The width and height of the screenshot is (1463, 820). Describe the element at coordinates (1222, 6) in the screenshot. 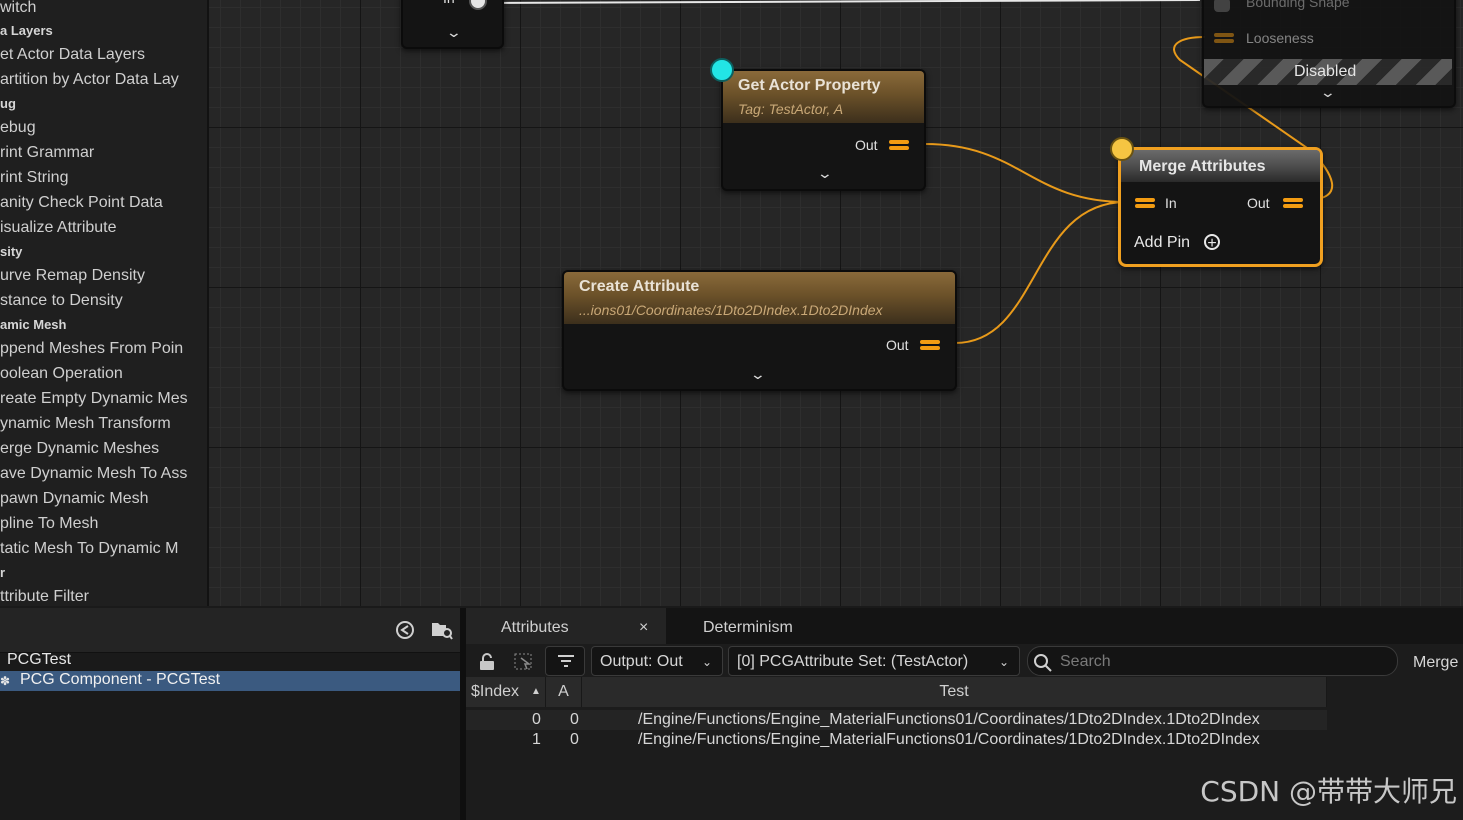

I see `checkbox` at that location.